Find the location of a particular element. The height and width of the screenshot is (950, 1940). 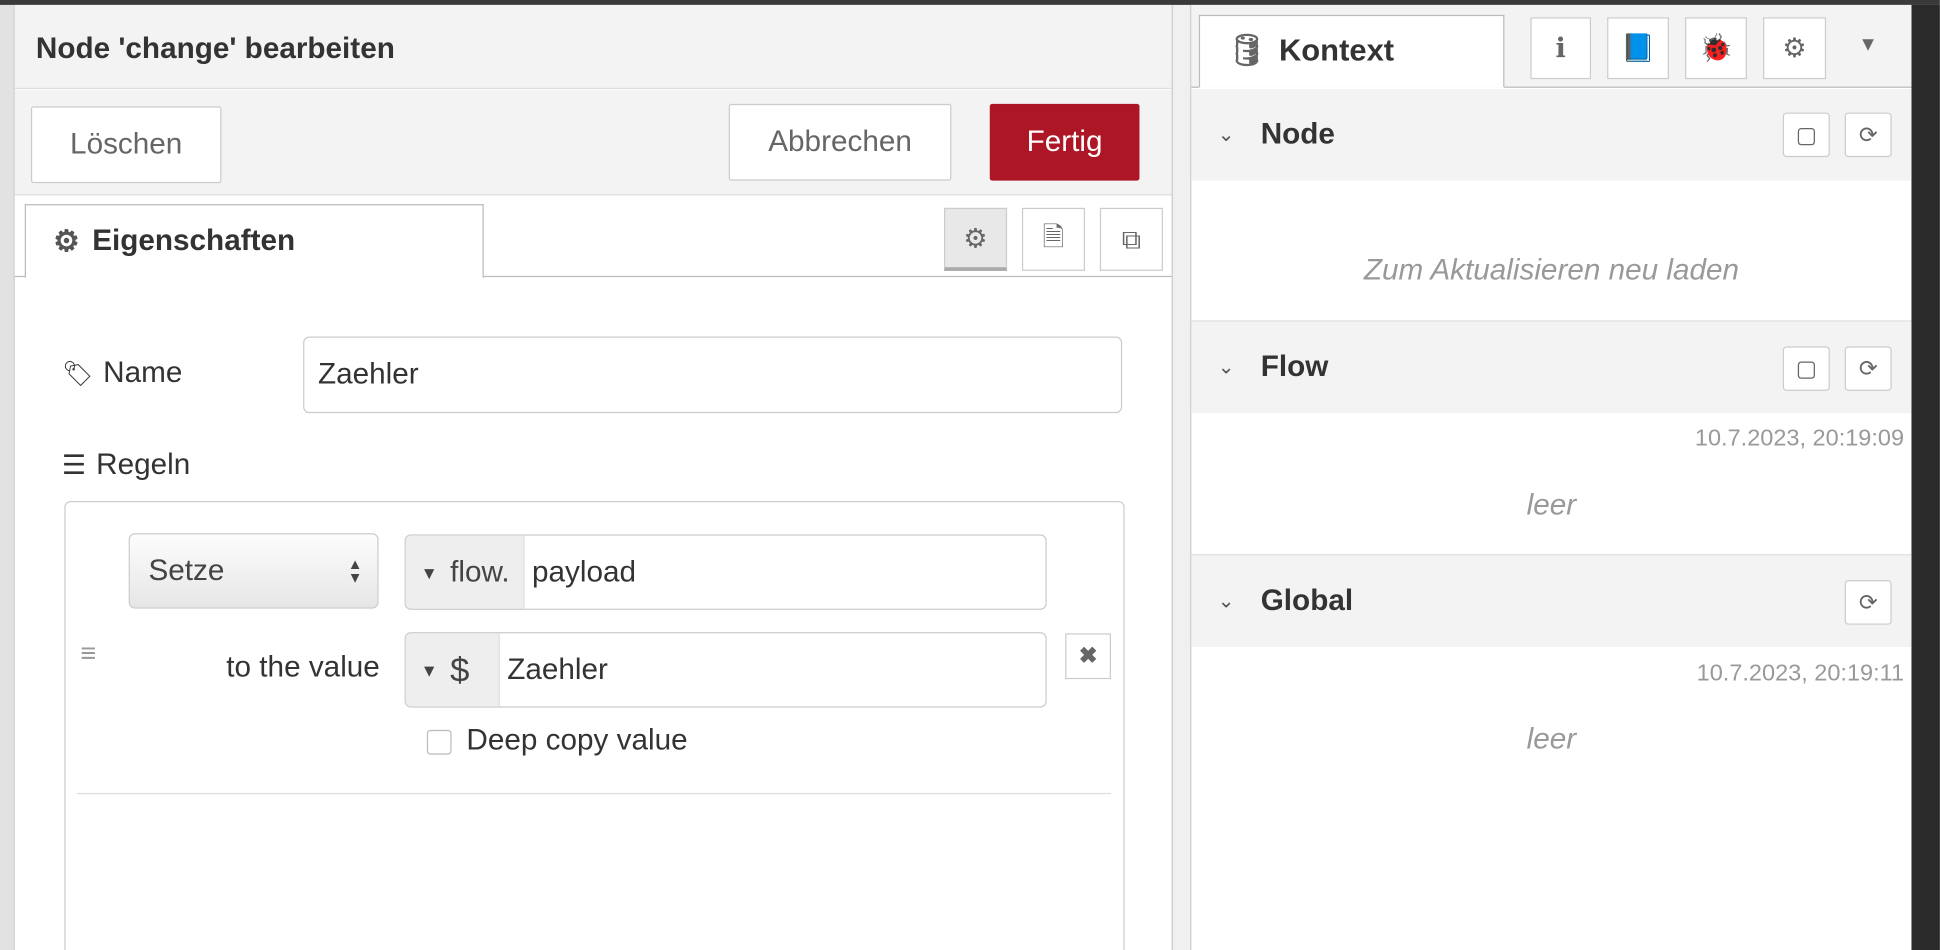

description-view-button: 🗎 is located at coordinates (1053, 239).